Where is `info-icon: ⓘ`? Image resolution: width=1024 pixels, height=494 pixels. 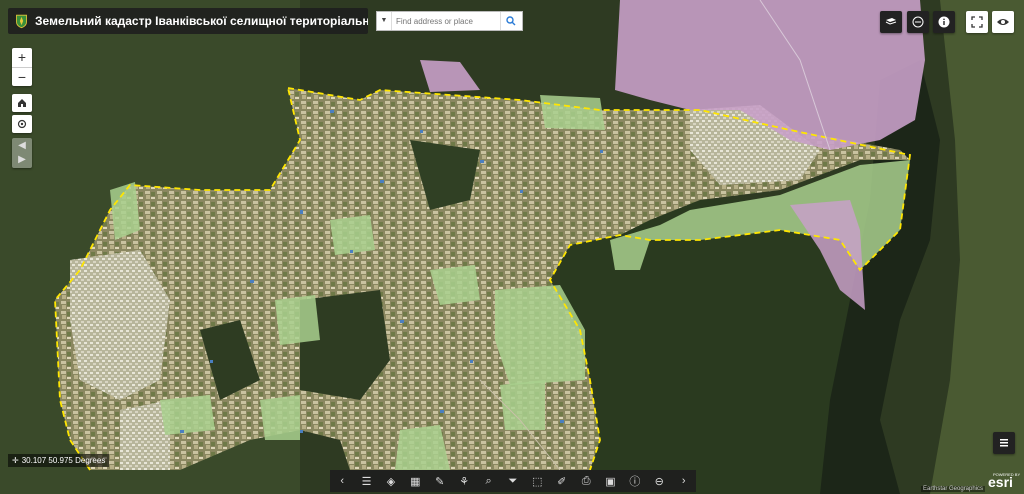 info-icon: ⓘ is located at coordinates (635, 481).